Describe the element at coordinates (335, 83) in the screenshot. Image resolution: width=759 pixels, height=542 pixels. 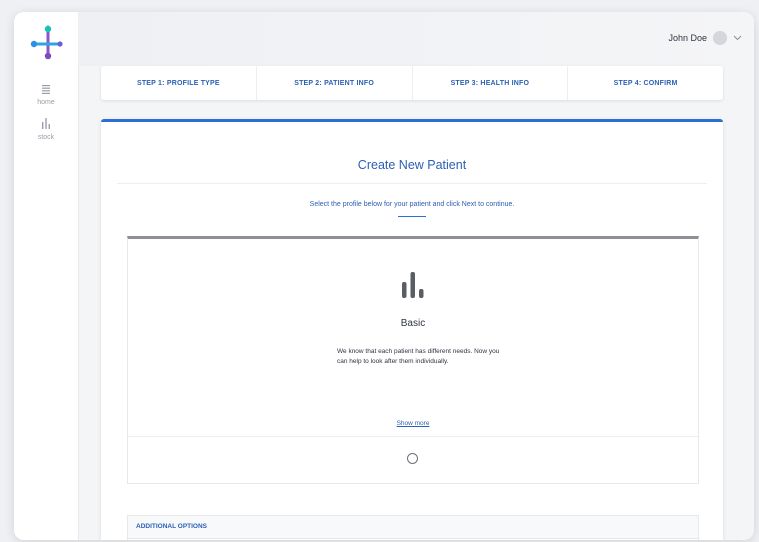
I see `step-patient-info: STEP 2: PATIENT INFO` at that location.